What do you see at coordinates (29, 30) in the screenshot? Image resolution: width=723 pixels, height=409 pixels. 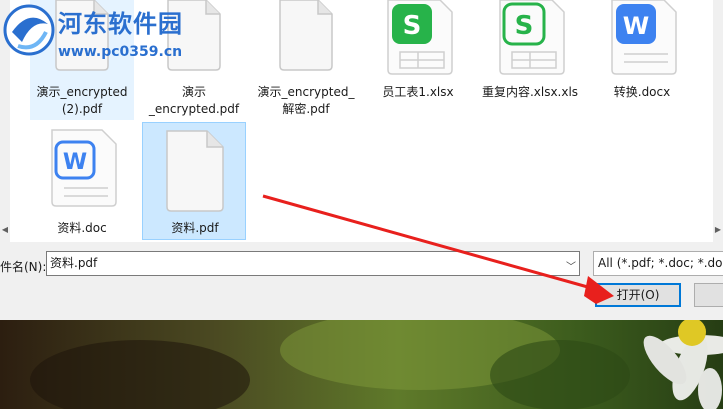 I see `watermark-logo-icon` at bounding box center [29, 30].